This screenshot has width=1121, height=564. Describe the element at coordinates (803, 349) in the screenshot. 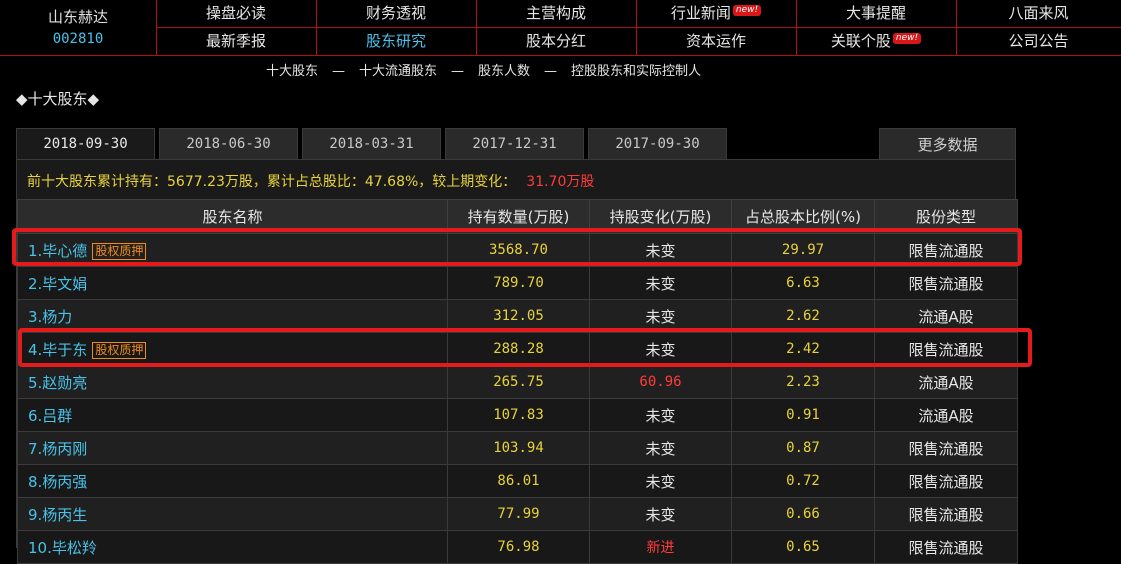

I see `ratio-cell: 2.42` at that location.